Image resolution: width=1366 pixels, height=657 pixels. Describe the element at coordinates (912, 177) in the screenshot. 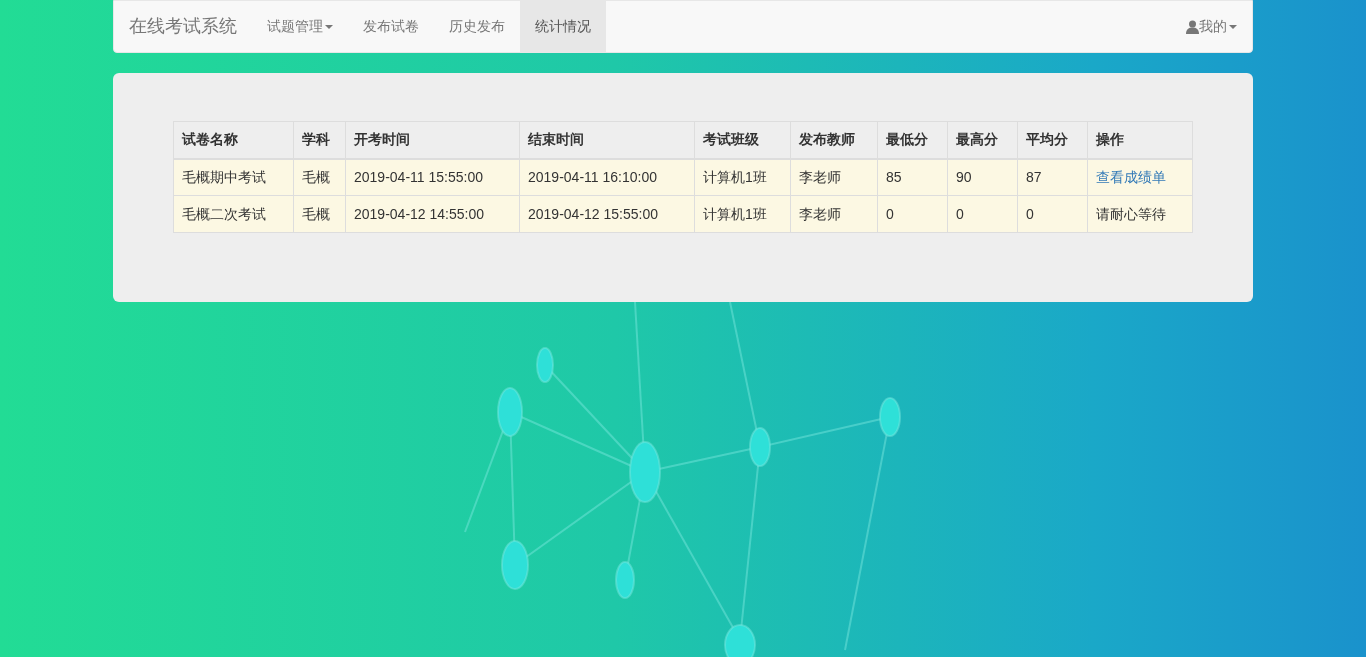

I see `table-cell: 85` at that location.